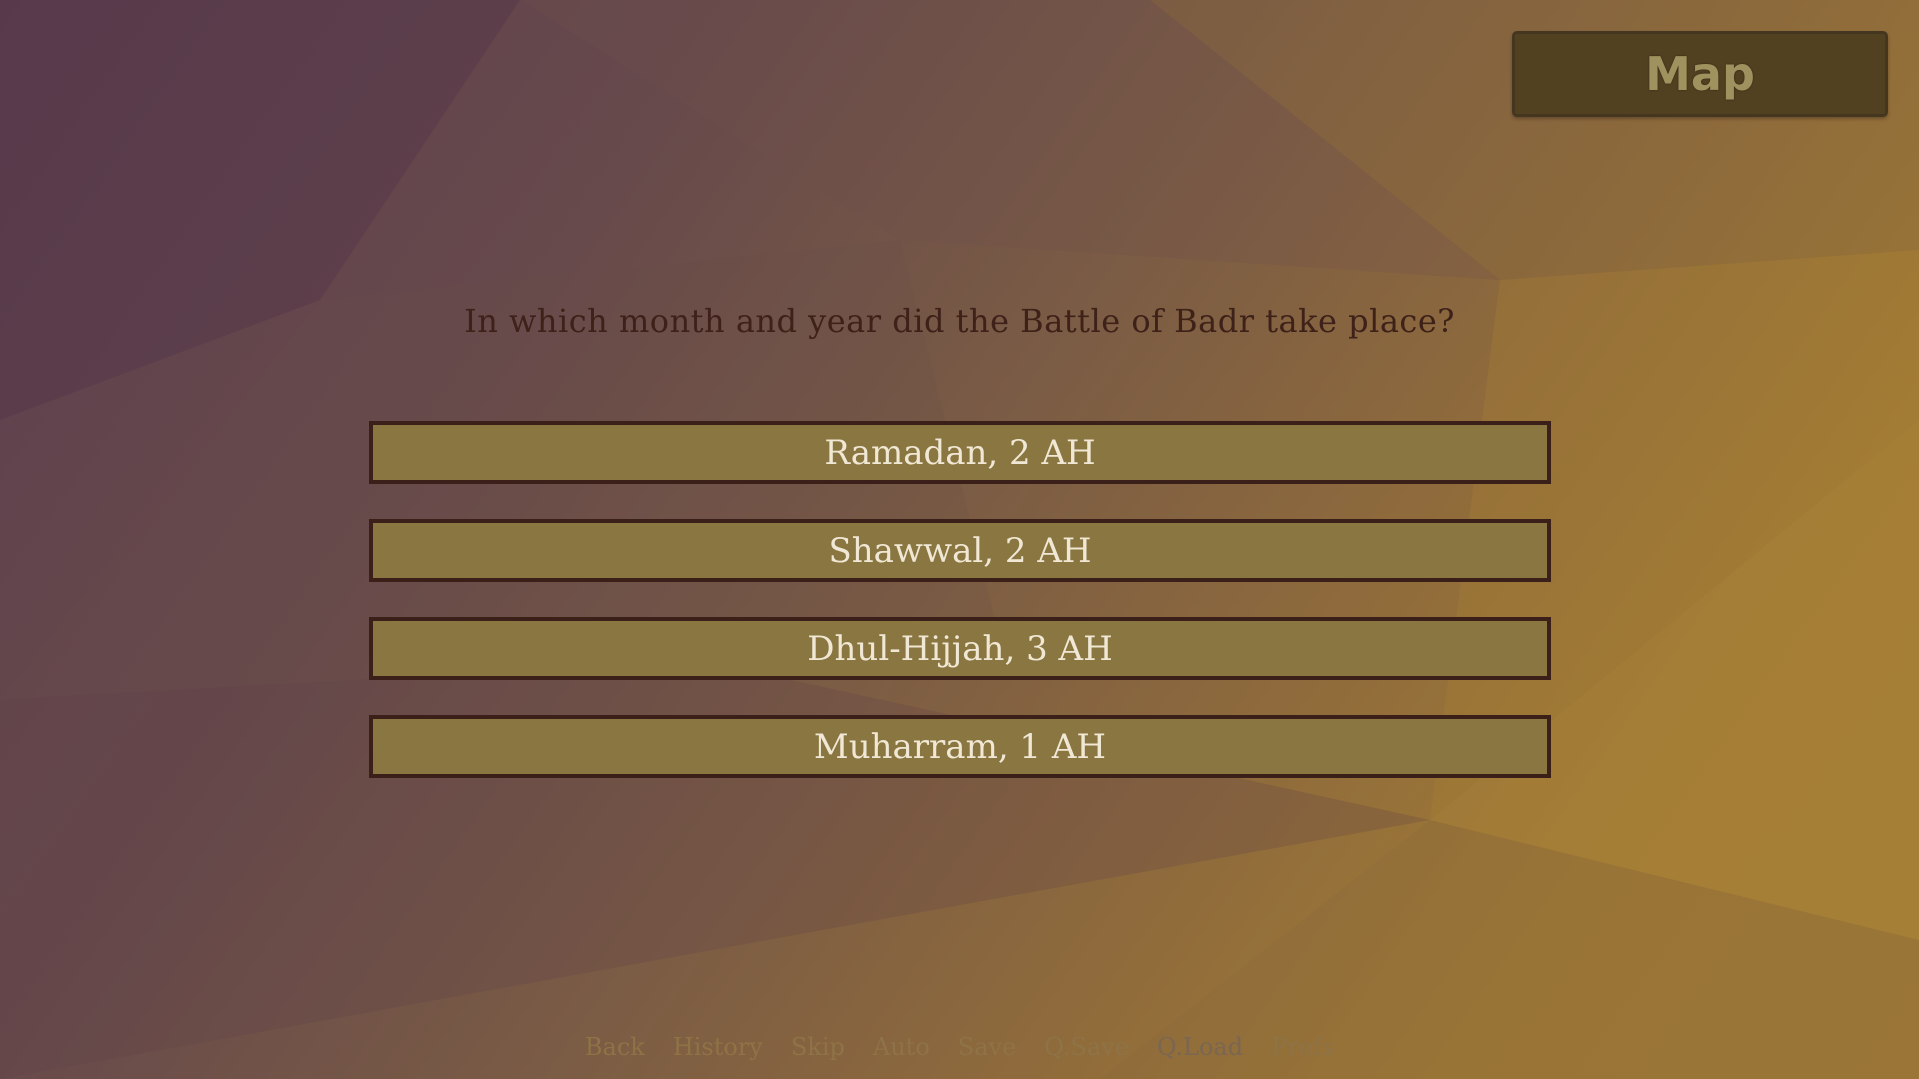  I want to click on answer-choice-3: Dhul-Hijjah, 3 AH, so click(960, 648).